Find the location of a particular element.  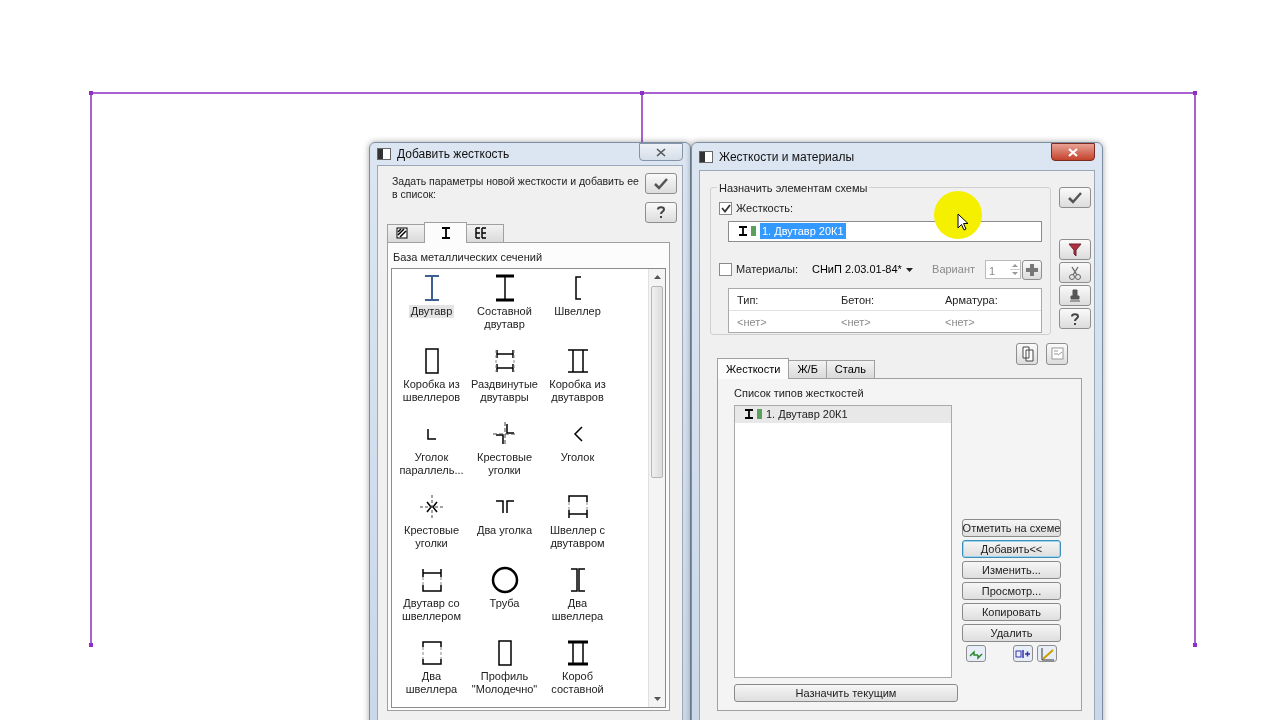

section-item: Коробка из швеллеров is located at coordinates (431, 391).